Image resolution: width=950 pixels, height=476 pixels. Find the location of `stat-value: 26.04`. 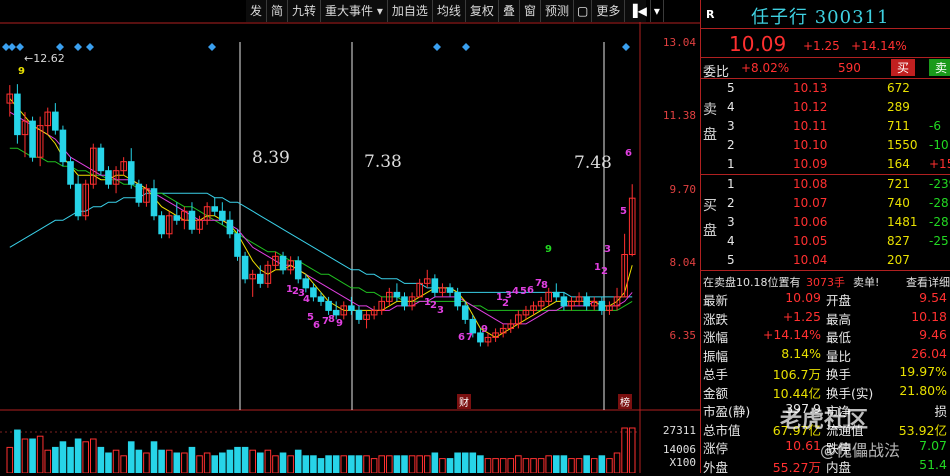

stat-value: 26.04 is located at coordinates (929, 353).